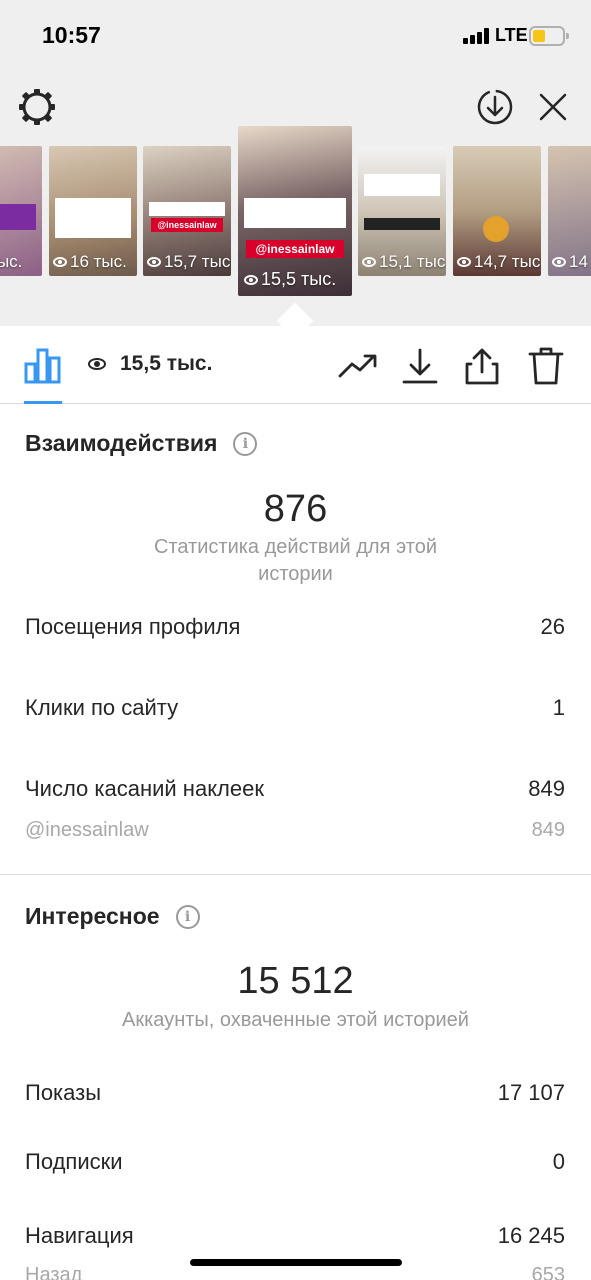  I want to click on stat-label: Показы, so click(63, 1092).